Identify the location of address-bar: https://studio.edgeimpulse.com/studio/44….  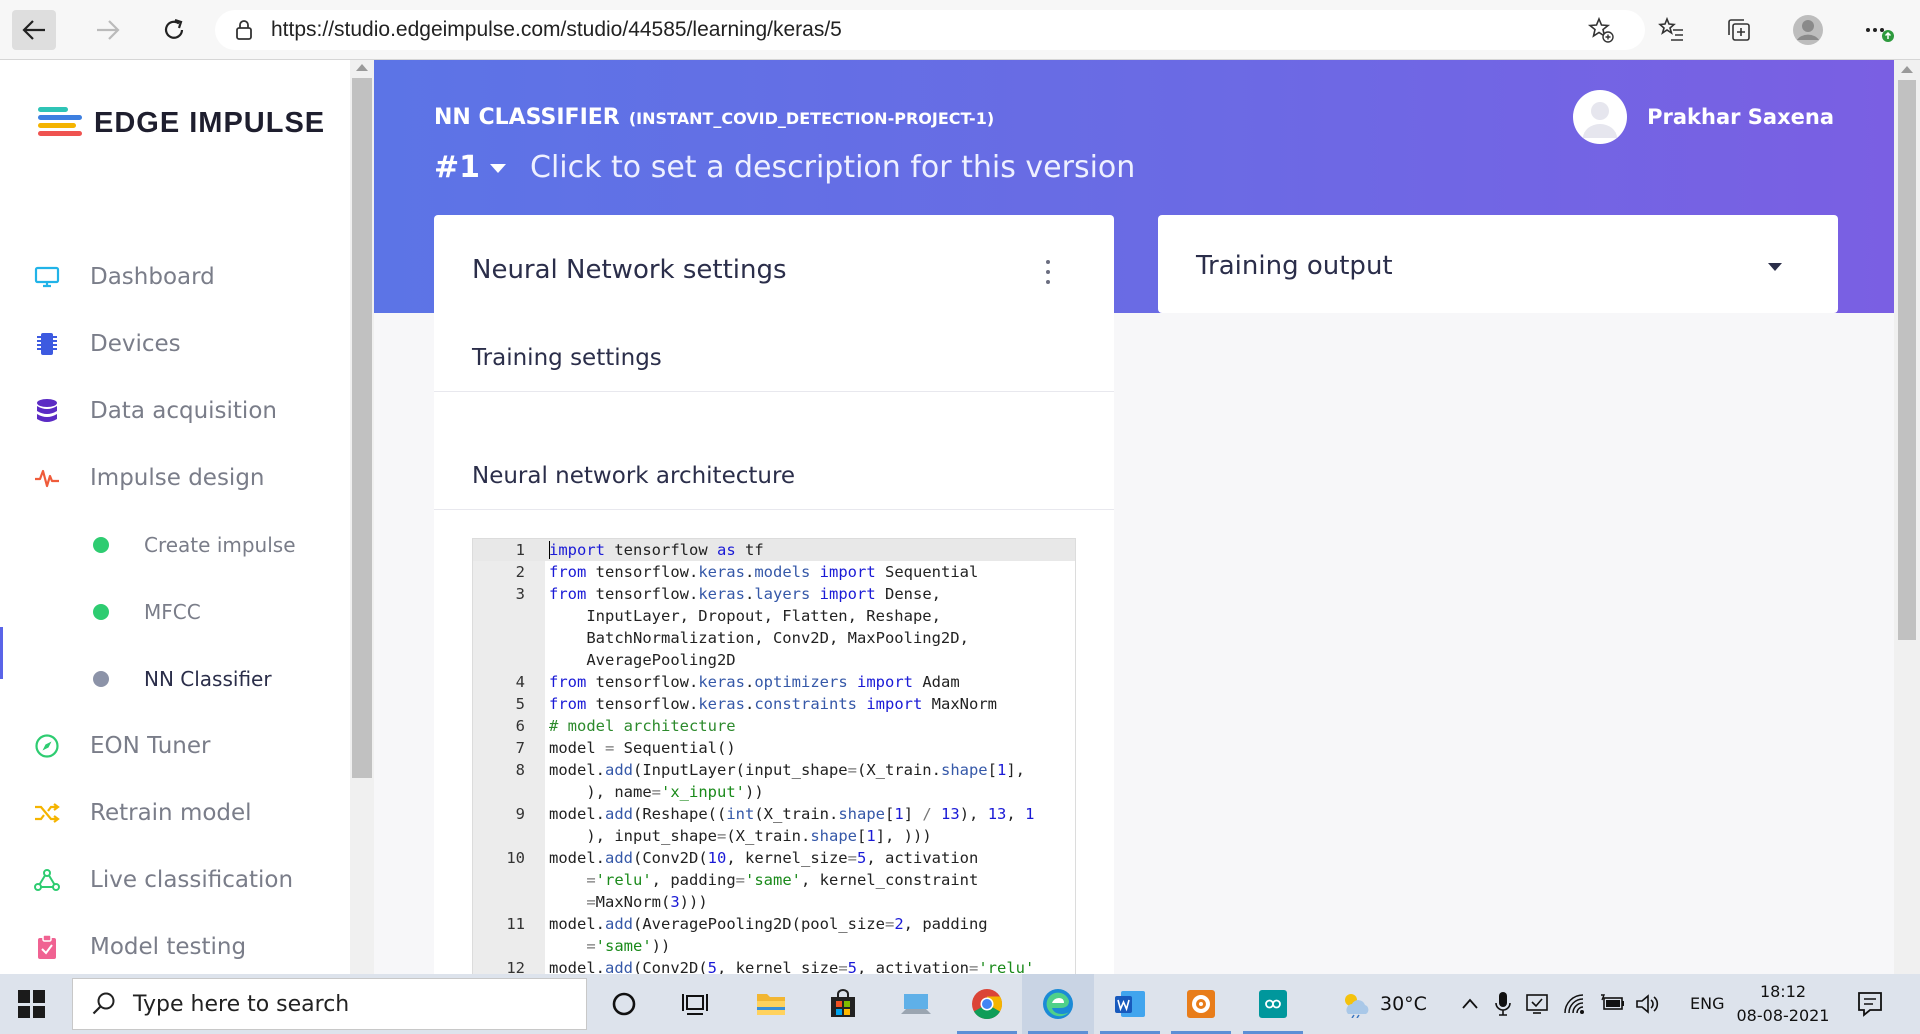
(930, 30).